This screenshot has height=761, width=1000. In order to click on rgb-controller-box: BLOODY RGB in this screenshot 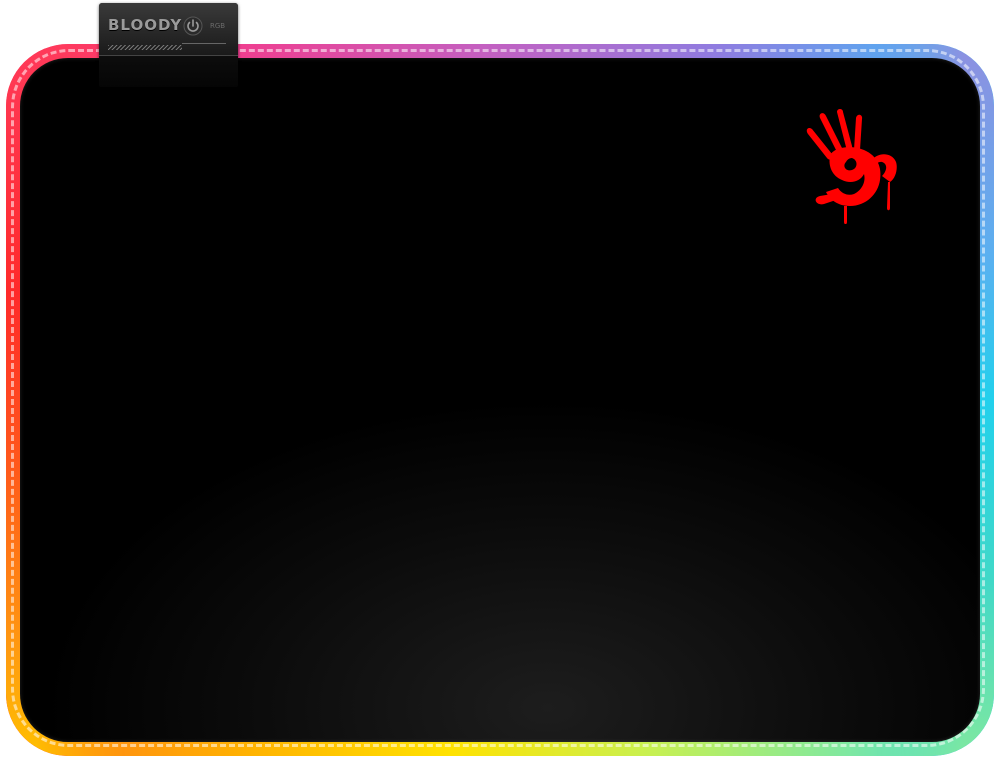, I will do `click(168, 45)`.